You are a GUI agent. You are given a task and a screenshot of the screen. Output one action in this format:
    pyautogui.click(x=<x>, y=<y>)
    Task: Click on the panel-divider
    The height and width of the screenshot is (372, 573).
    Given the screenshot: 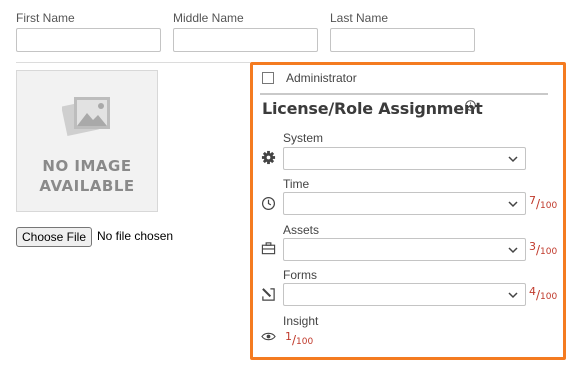 What is the action you would take?
    pyautogui.click(x=404, y=94)
    